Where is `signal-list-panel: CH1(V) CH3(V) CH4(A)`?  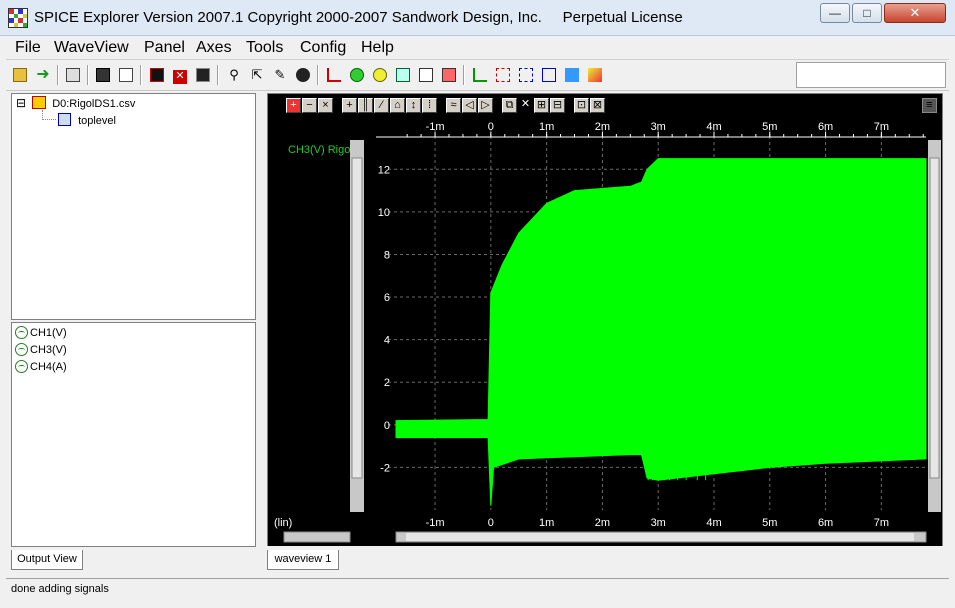 signal-list-panel: CH1(V) CH3(V) CH4(A) is located at coordinates (133, 434).